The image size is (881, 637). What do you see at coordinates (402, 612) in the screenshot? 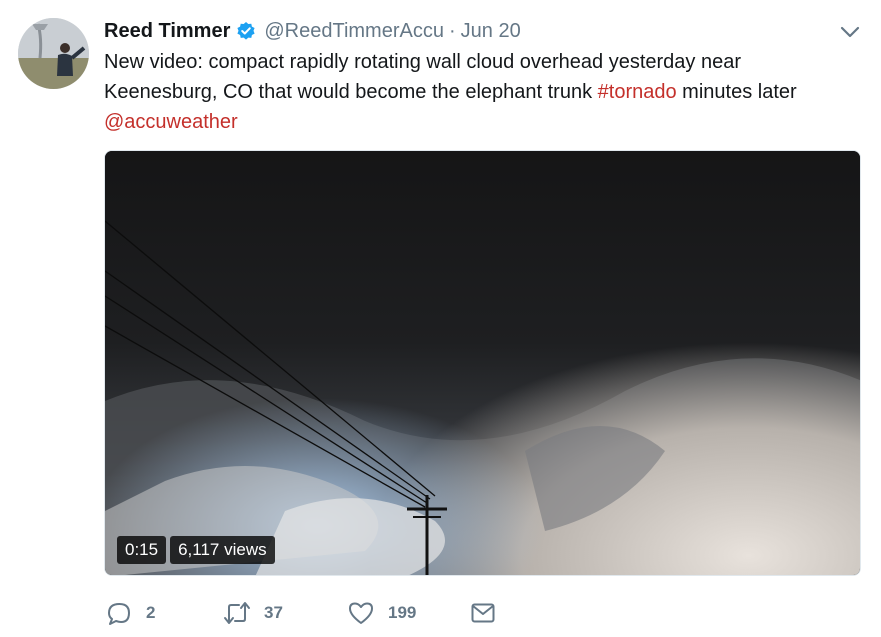
I see `like-count: 199` at bounding box center [402, 612].